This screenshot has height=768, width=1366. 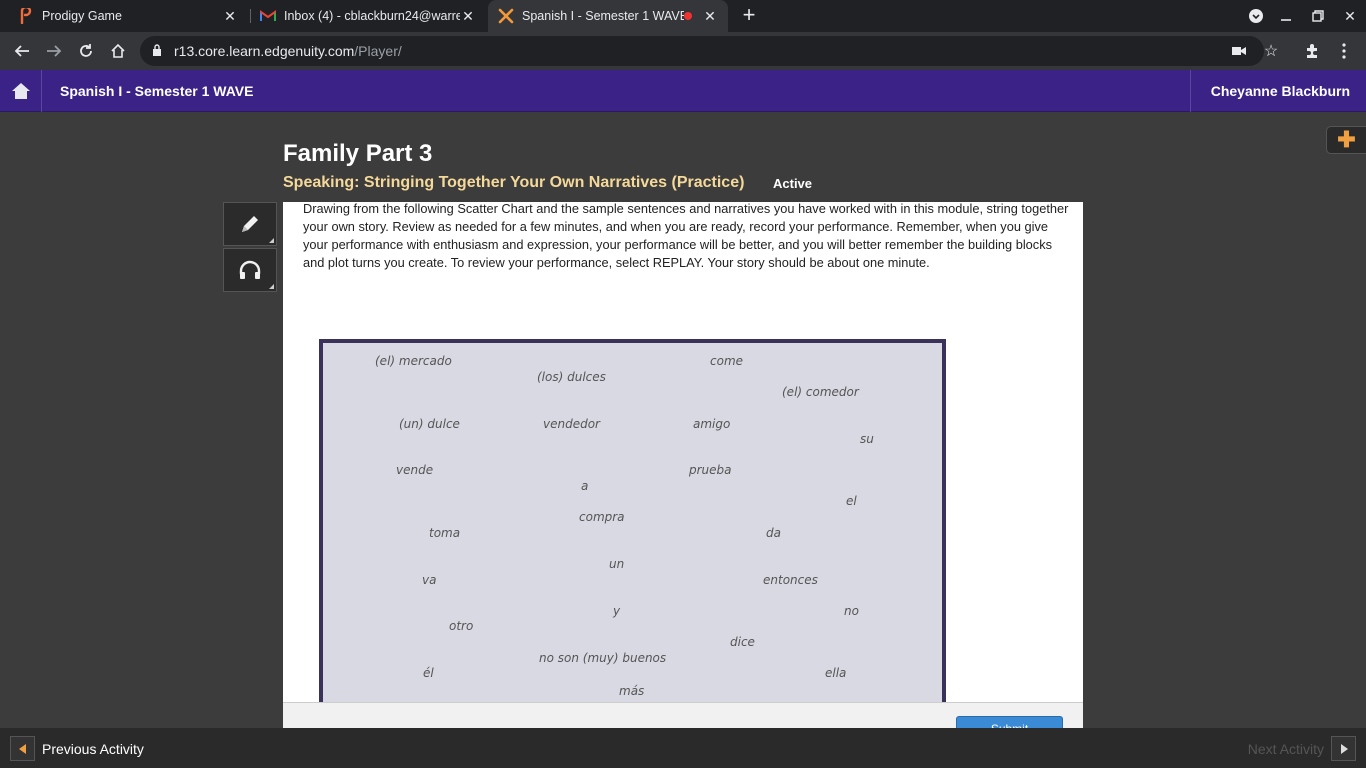 I want to click on home-button, so click(x=21, y=91).